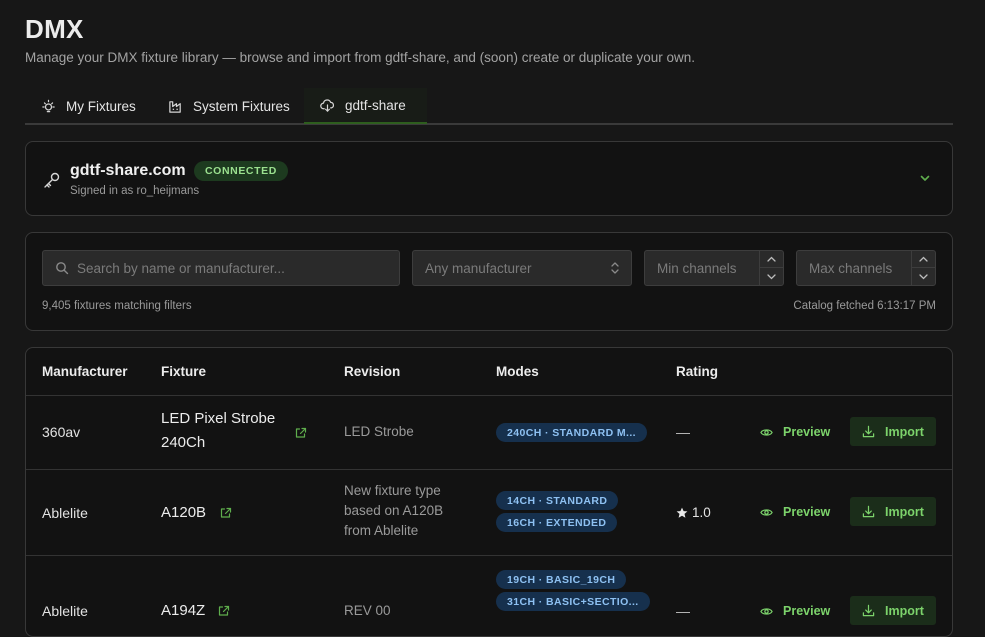 This screenshot has width=985, height=637. What do you see at coordinates (128, 170) in the screenshot?
I see `connection-name: gdtf-share.com` at bounding box center [128, 170].